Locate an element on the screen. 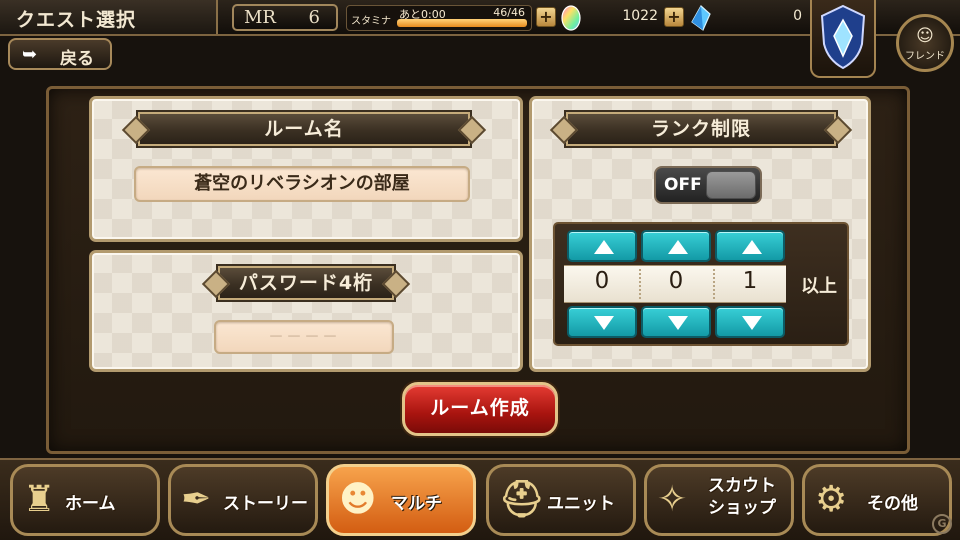 This screenshot has height=540, width=960. friend-icon: ☺ is located at coordinates (925, 36).